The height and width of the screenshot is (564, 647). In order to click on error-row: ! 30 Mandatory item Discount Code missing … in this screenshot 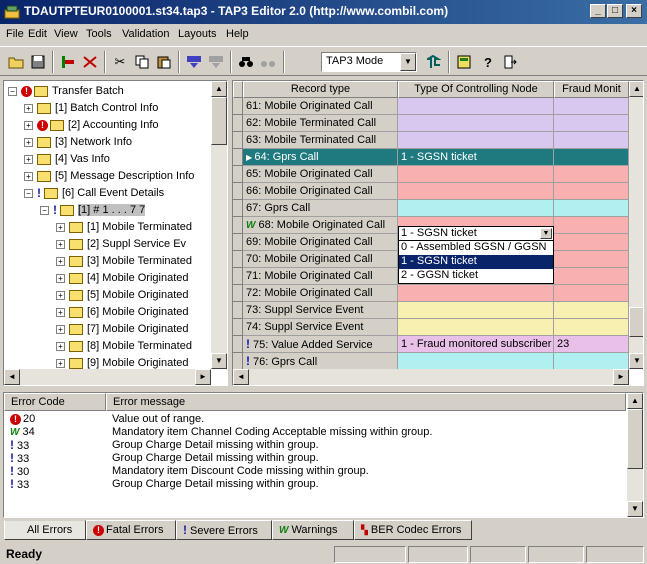, I will do `click(315, 472)`.